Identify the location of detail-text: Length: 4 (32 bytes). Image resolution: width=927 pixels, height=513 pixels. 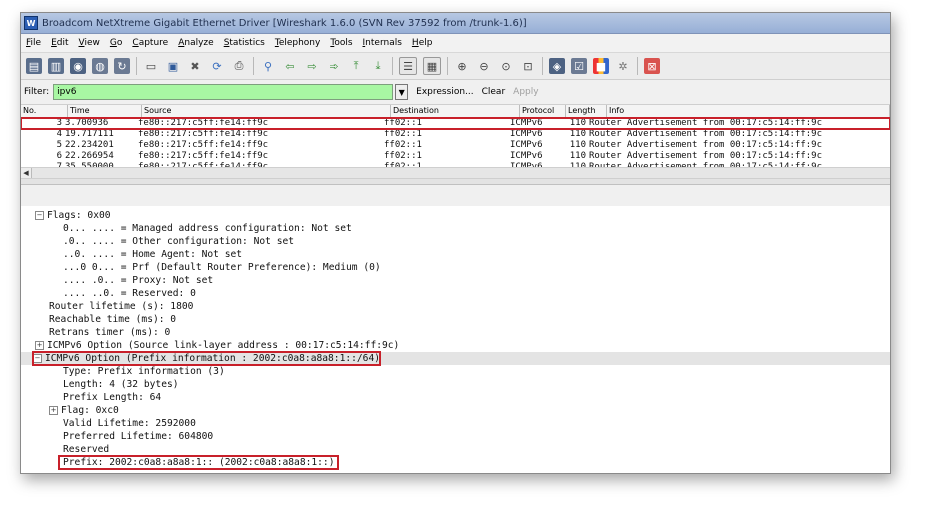
(121, 384).